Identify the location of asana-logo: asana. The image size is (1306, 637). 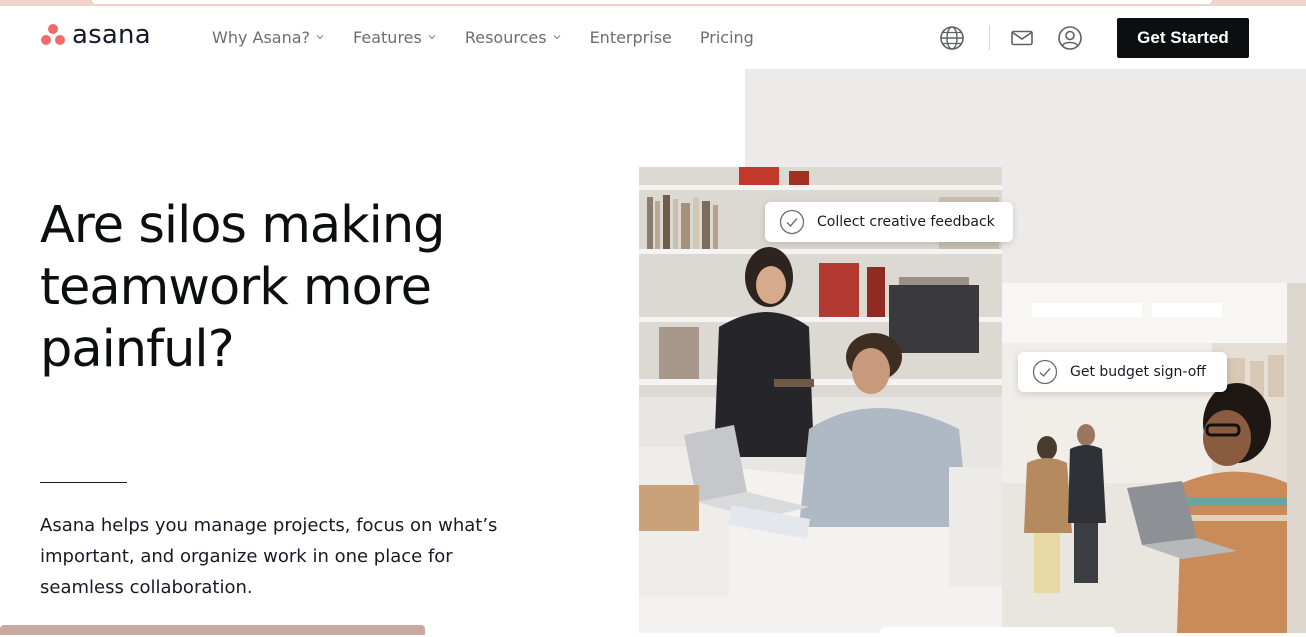
(95, 35).